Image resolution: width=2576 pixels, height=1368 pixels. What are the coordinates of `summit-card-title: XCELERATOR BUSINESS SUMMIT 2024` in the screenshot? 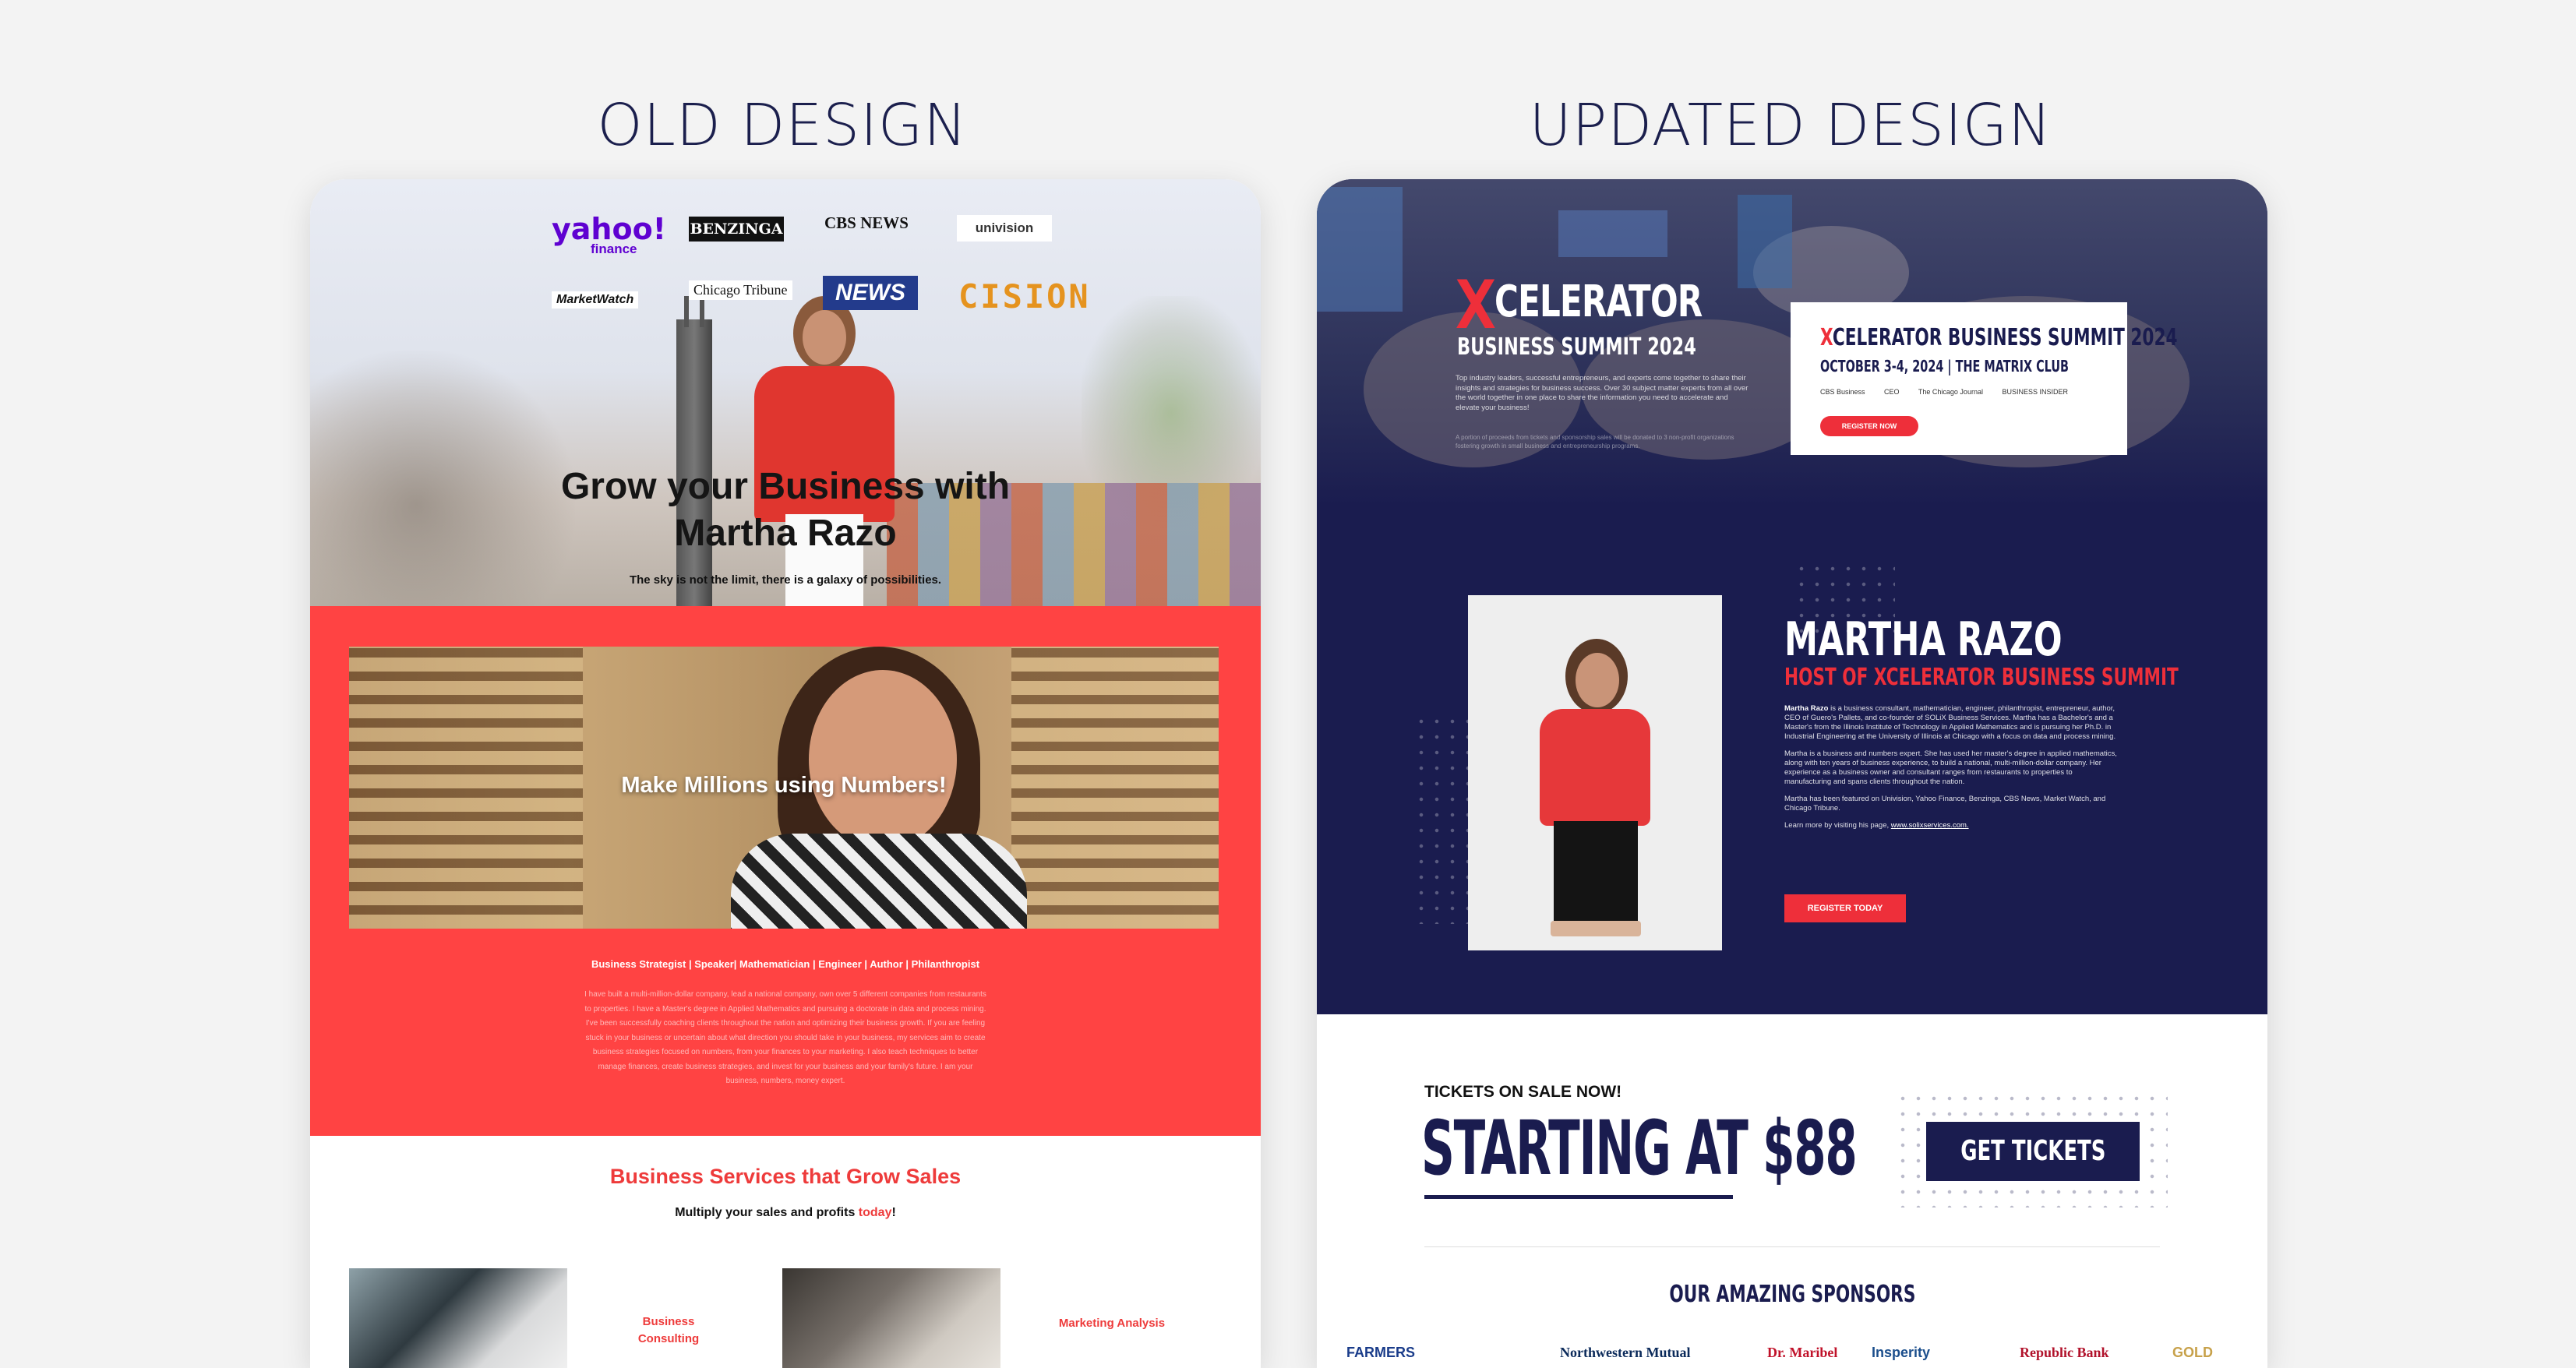 It's located at (1999, 338).